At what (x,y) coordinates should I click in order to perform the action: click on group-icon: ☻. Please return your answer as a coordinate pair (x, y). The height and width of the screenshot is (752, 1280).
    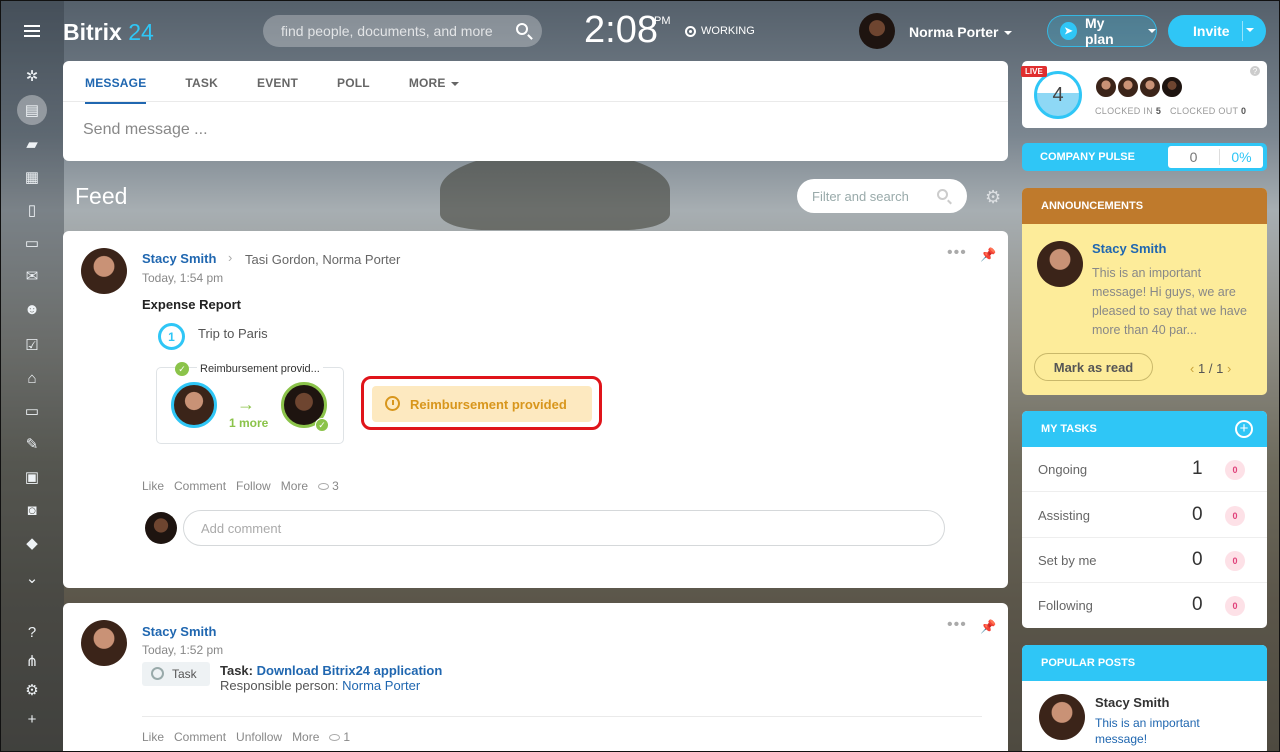
    Looking at the image, I should click on (32, 309).